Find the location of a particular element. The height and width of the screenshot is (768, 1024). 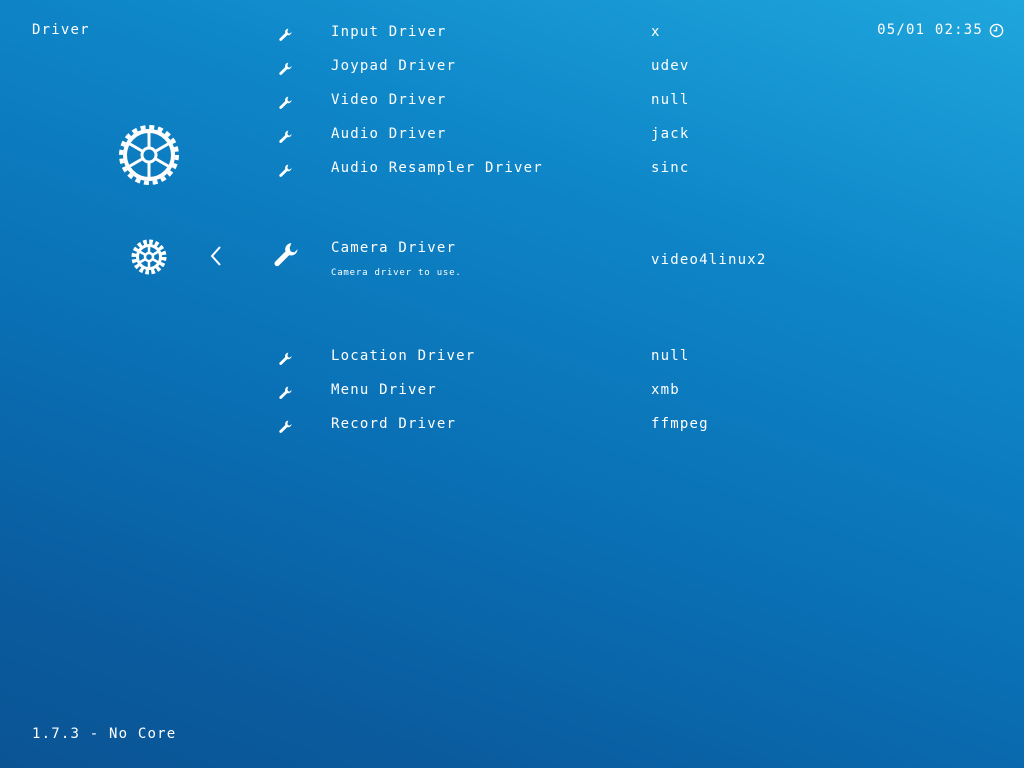

menu-item-label: Audio Resampler Driver is located at coordinates (437, 168).